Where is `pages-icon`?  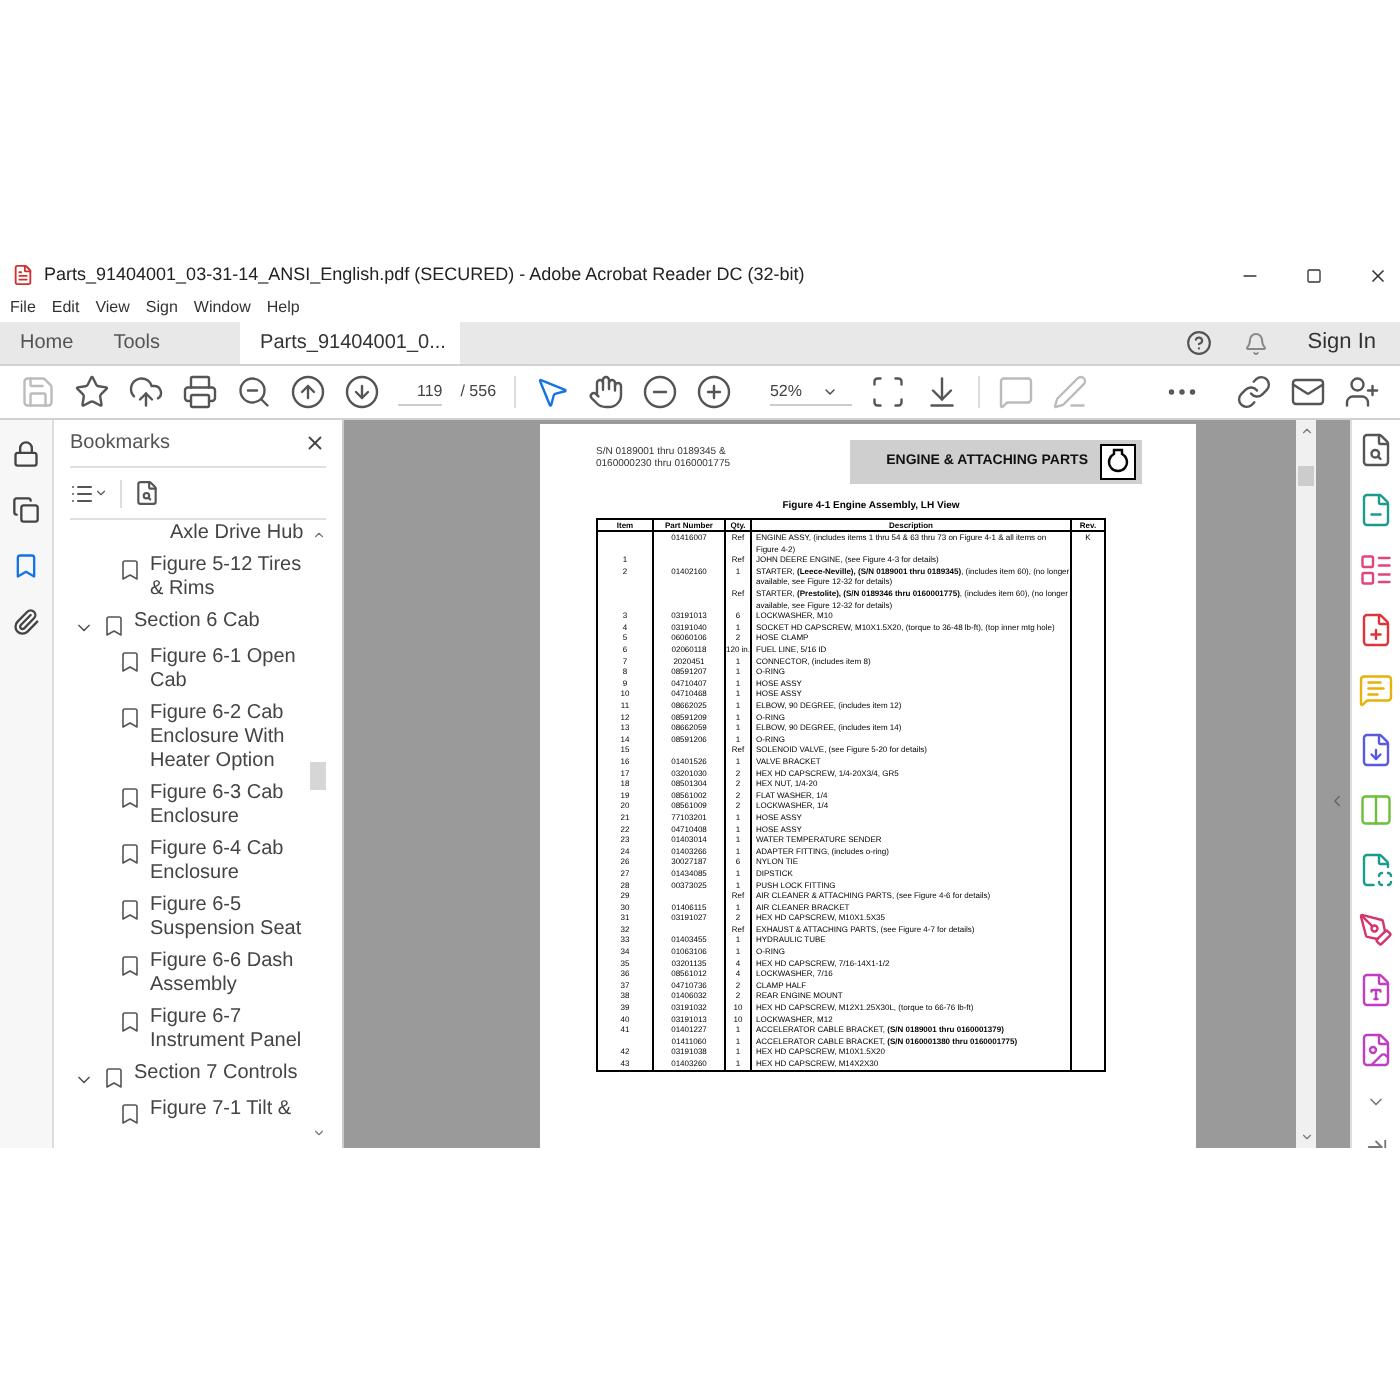 pages-icon is located at coordinates (26, 510).